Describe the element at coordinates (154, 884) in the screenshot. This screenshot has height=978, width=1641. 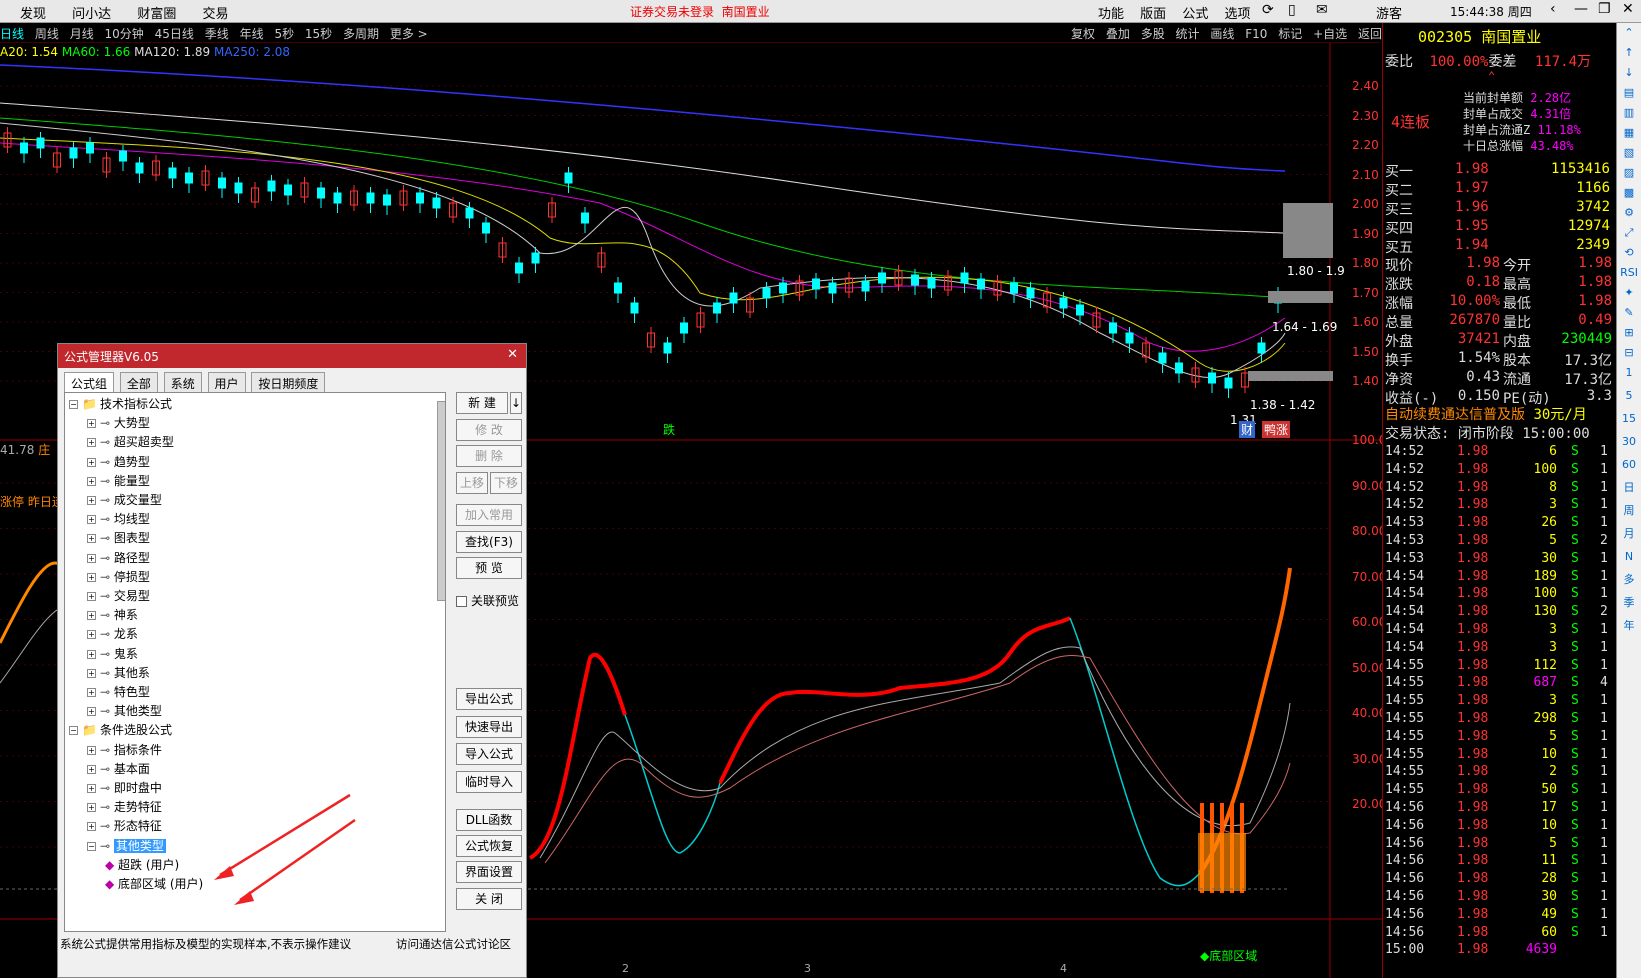
I see `tree-item: ◆ 底部区域 (用户)` at that location.